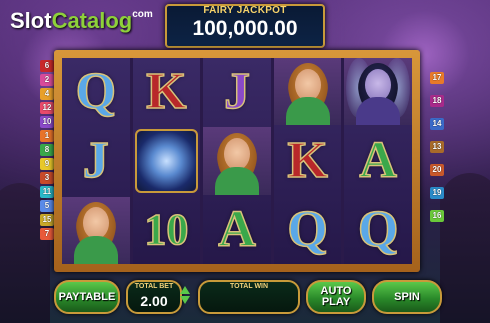 The height and width of the screenshot is (323, 490). I want to click on logo-text-com: com, so click(142, 14).